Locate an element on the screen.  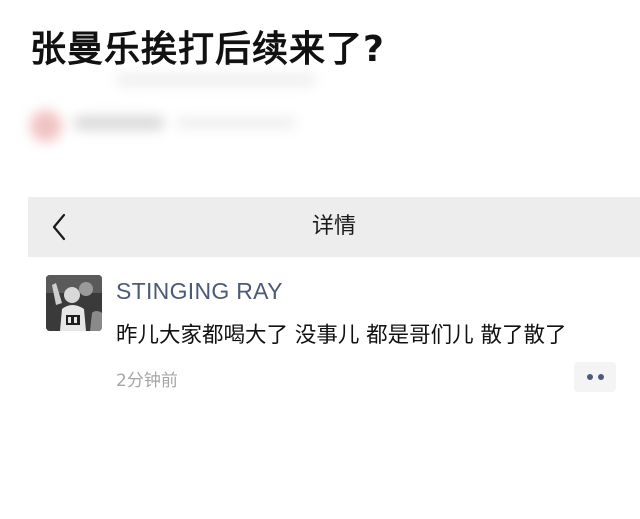
user-avatar is located at coordinates (74, 303).